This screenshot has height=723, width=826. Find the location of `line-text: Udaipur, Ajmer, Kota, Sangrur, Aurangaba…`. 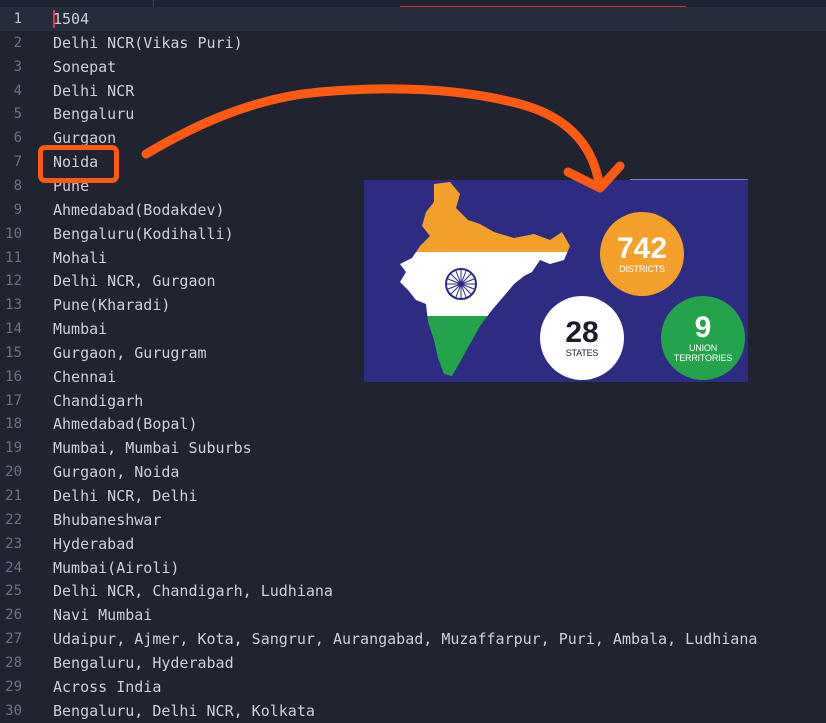

line-text: Udaipur, Ajmer, Kota, Sangrur, Aurangaba… is located at coordinates (405, 639).